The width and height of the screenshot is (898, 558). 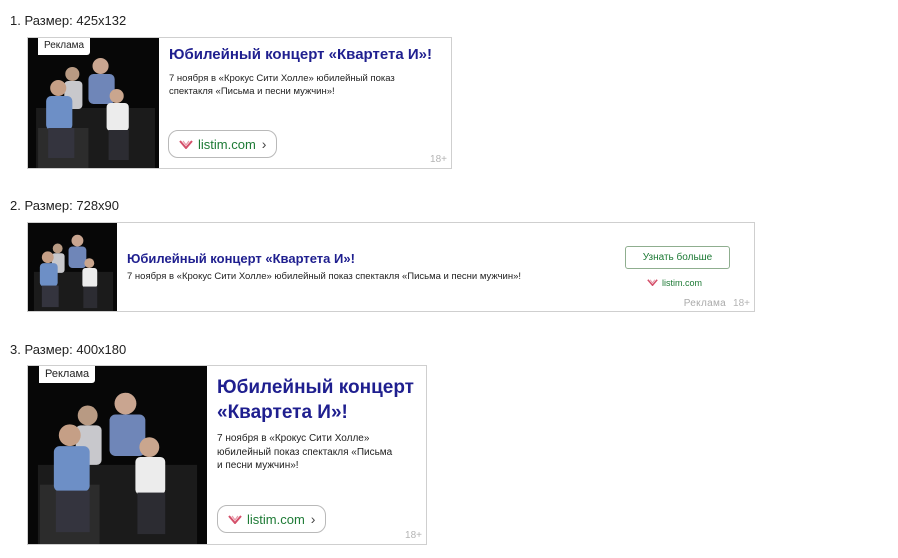 I want to click on domain-link: listim.com, so click(x=674, y=283).